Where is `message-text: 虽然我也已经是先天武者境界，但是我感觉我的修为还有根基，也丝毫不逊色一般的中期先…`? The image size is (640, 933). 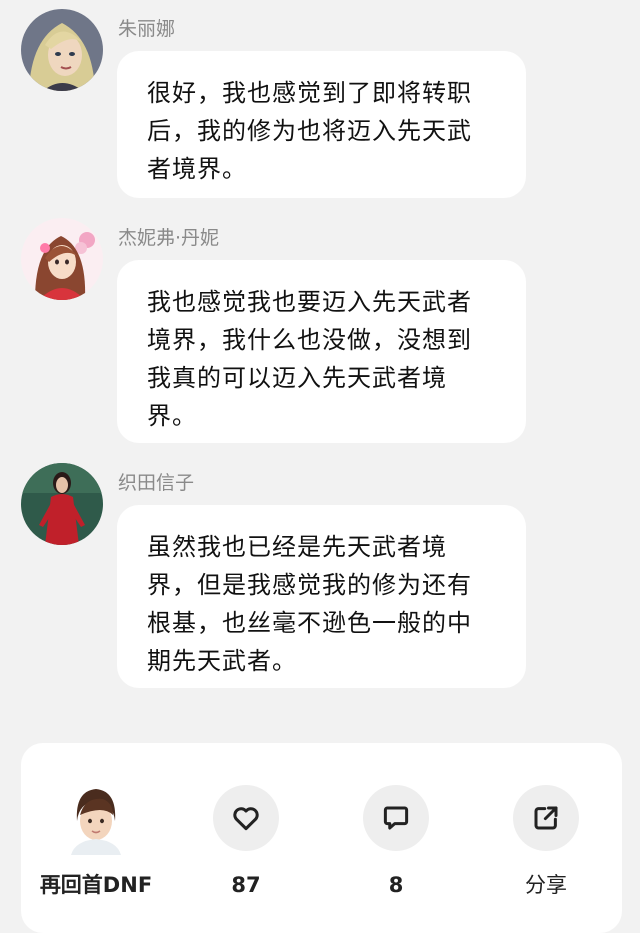
message-text: 虽然我也已经是先天武者境界，但是我感觉我的修为还有根基，也丝毫不逊色一般的中期先… is located at coordinates (309, 604).